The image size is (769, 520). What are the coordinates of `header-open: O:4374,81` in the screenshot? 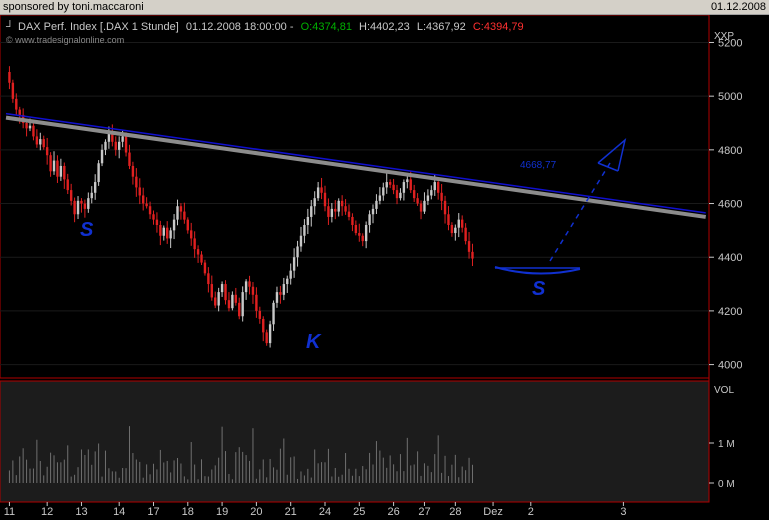 It's located at (326, 27).